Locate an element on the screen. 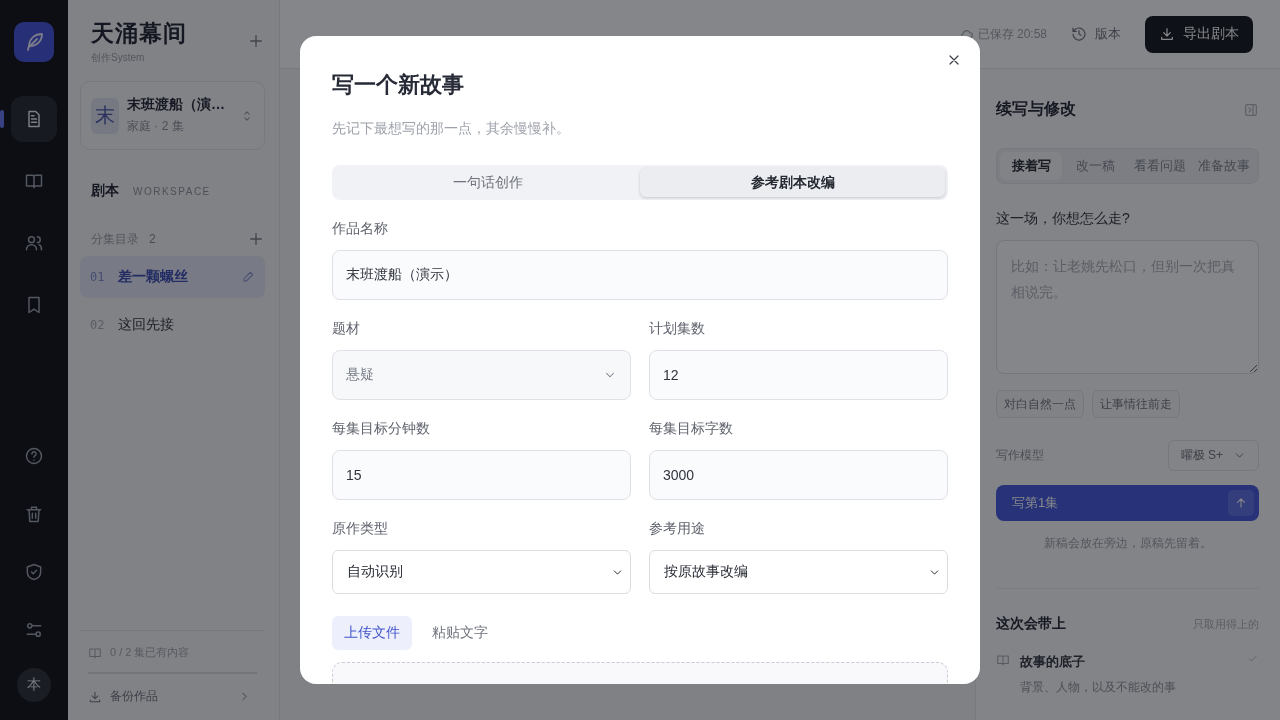 Image resolution: width=1280 pixels, height=720 pixels. field-label: 原作类型 is located at coordinates (360, 529).